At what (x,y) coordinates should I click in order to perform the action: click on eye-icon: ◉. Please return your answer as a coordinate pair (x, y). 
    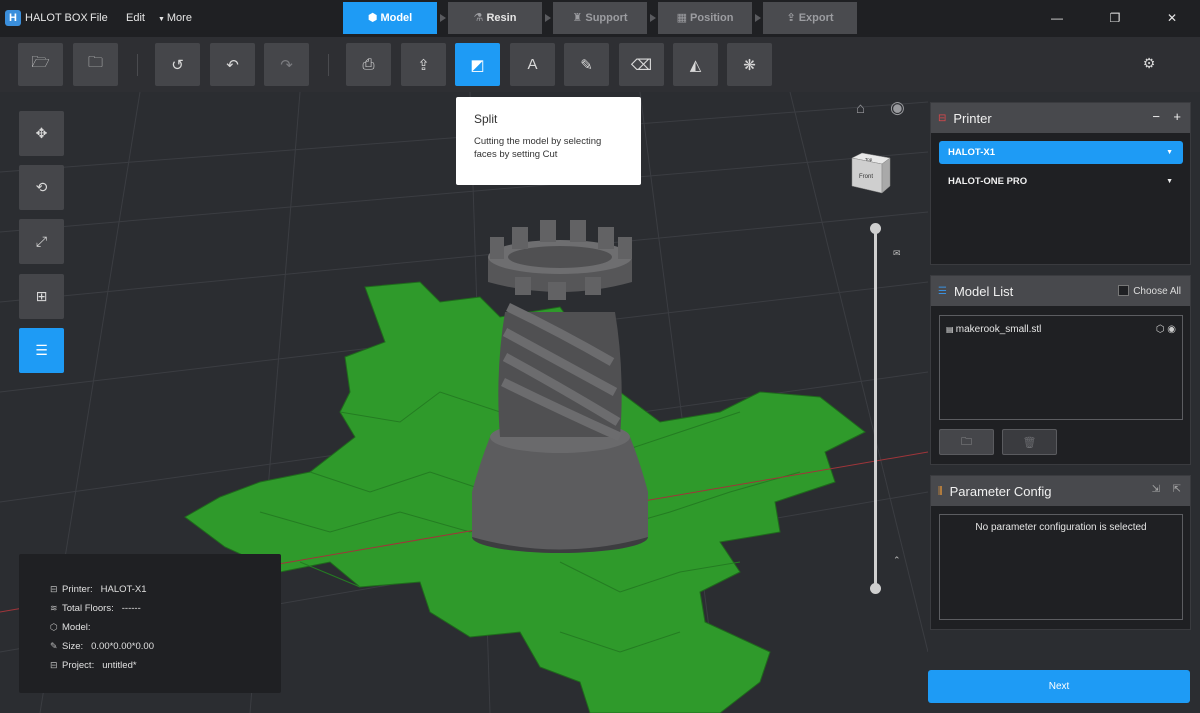
    Looking at the image, I should click on (1171, 329).